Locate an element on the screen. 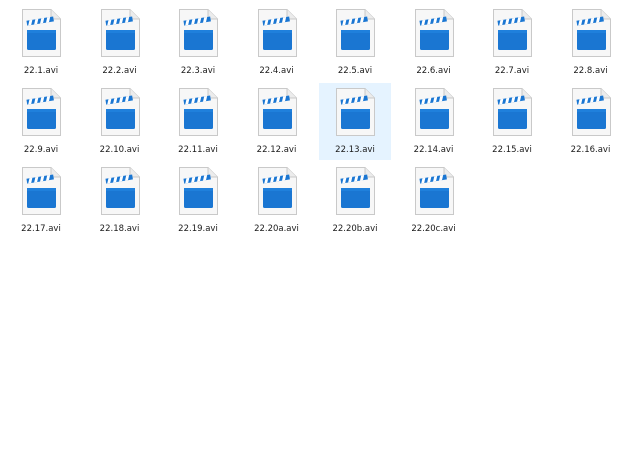  file-name-label: 22.11.avi is located at coordinates (198, 150).